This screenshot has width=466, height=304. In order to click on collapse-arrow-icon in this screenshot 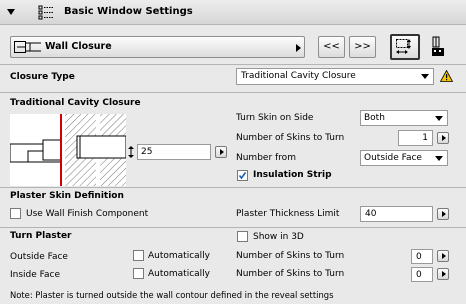, I will do `click(11, 12)`.